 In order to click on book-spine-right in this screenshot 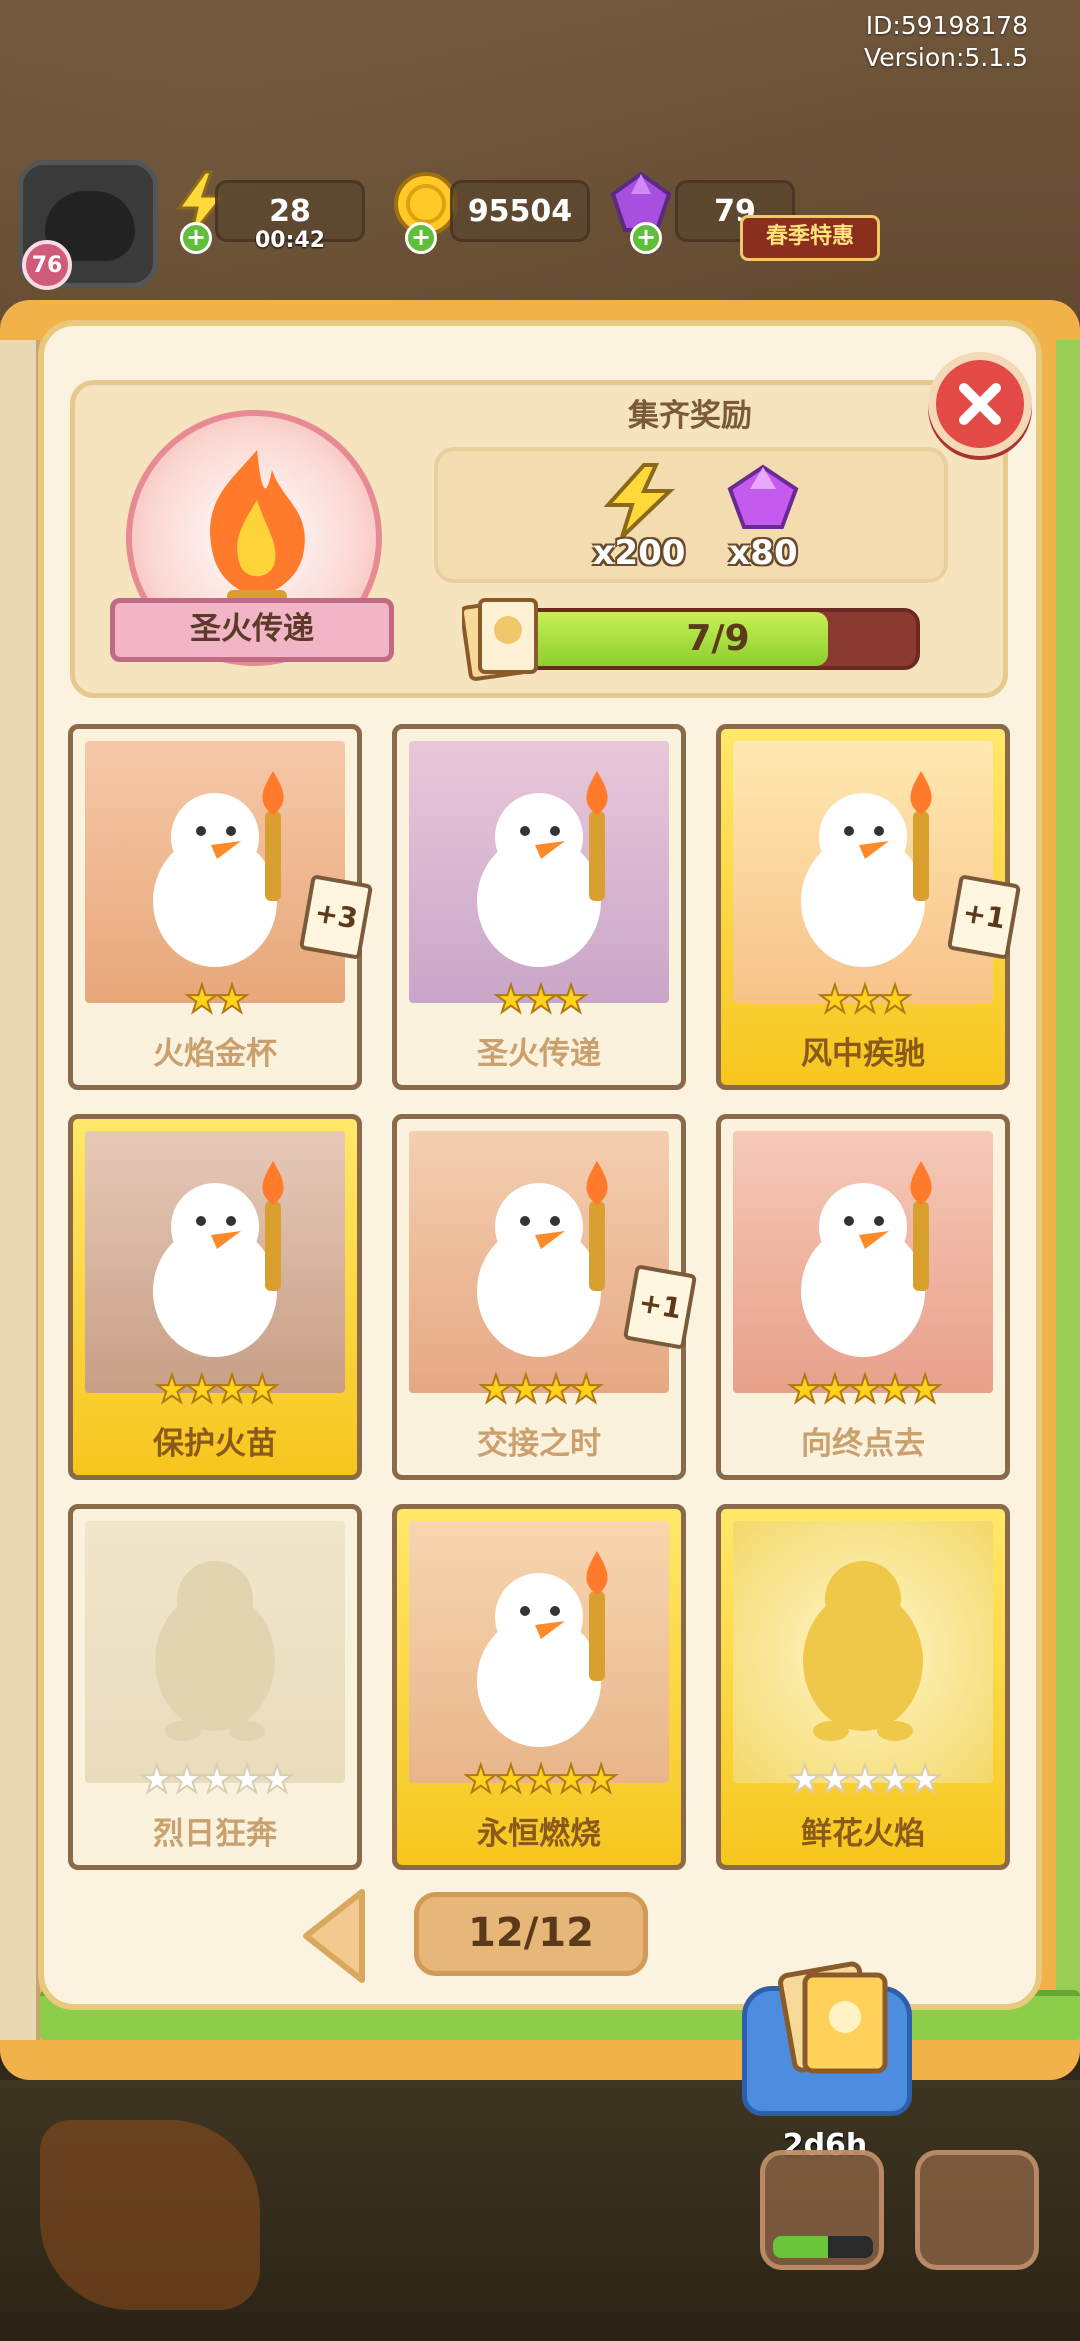, I will do `click(1068, 1190)`.